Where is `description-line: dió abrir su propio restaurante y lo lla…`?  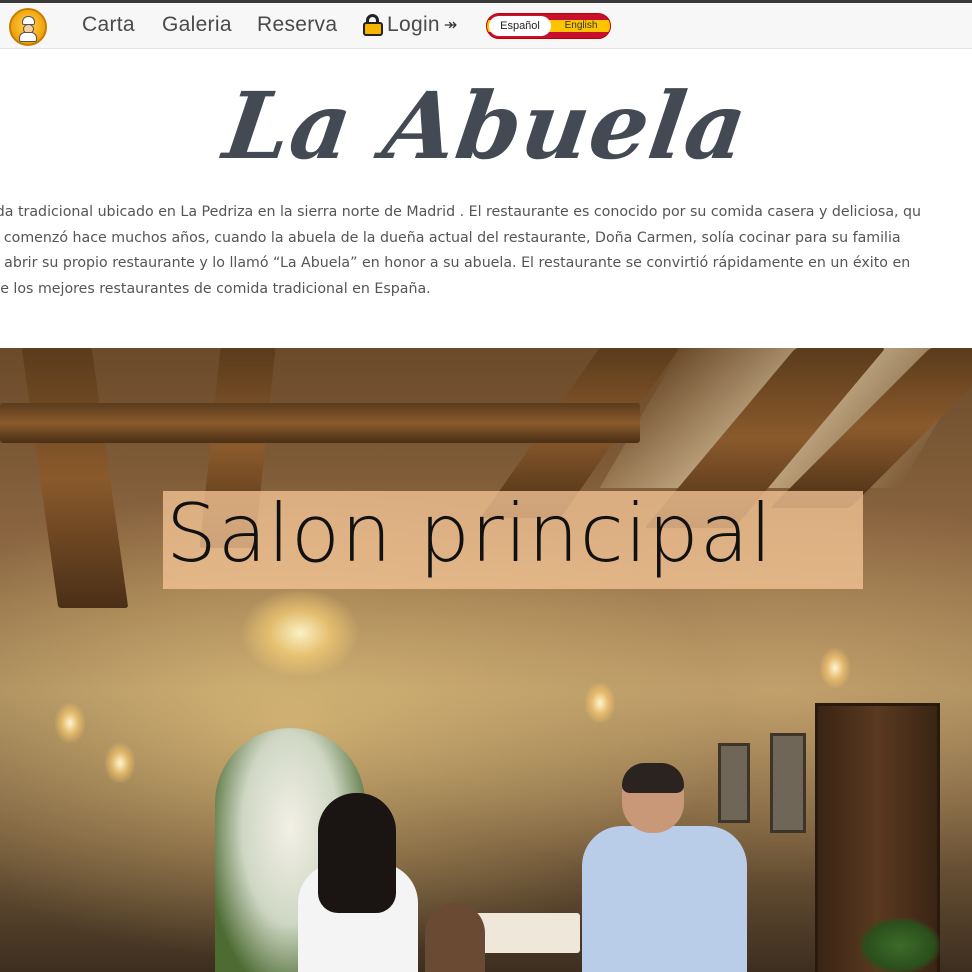
description-line: dió abrir su propio restaurante y lo lla… is located at coordinates (455, 263).